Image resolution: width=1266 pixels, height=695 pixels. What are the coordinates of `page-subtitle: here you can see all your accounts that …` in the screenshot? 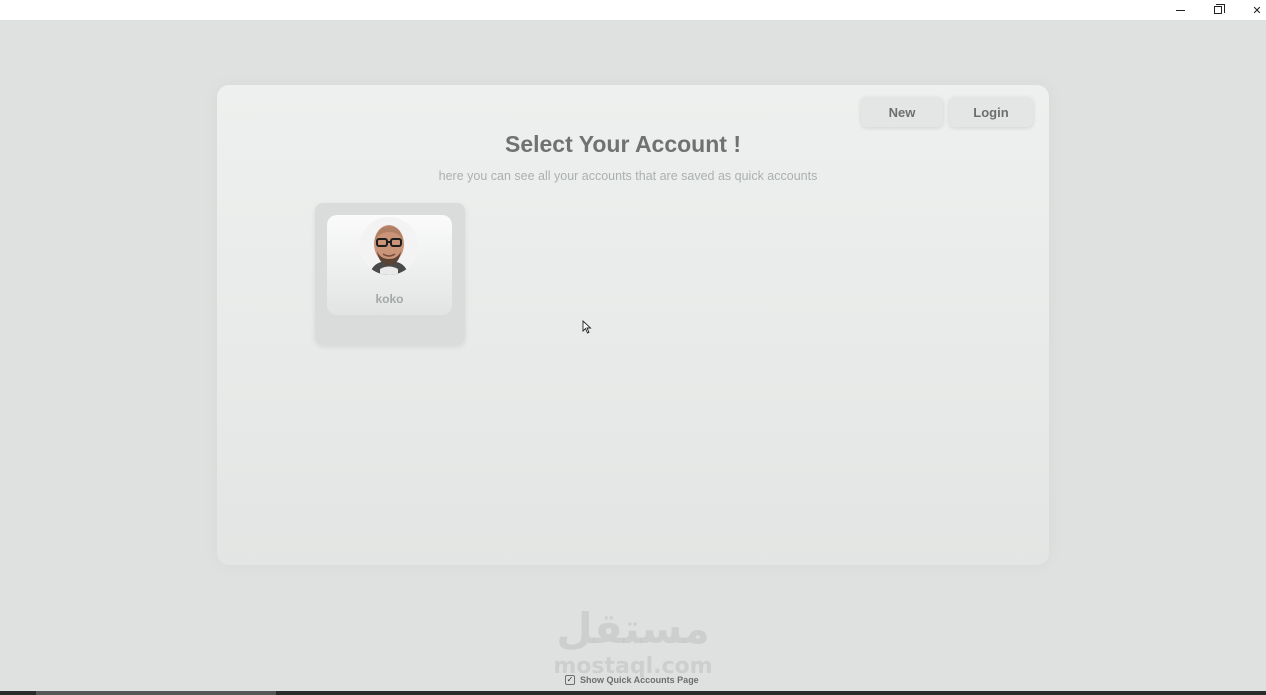 It's located at (628, 176).